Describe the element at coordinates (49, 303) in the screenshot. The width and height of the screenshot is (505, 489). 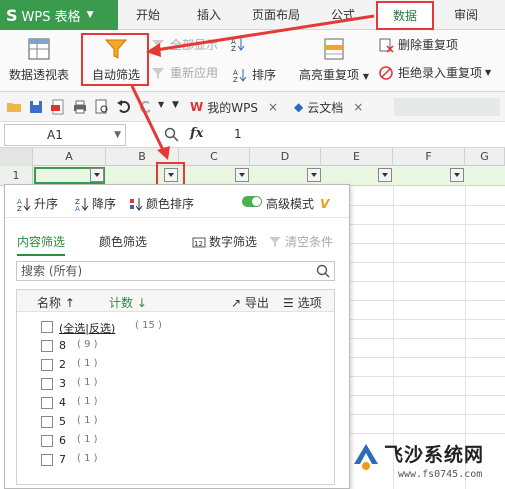
I see `col-name-label: 名称` at that location.